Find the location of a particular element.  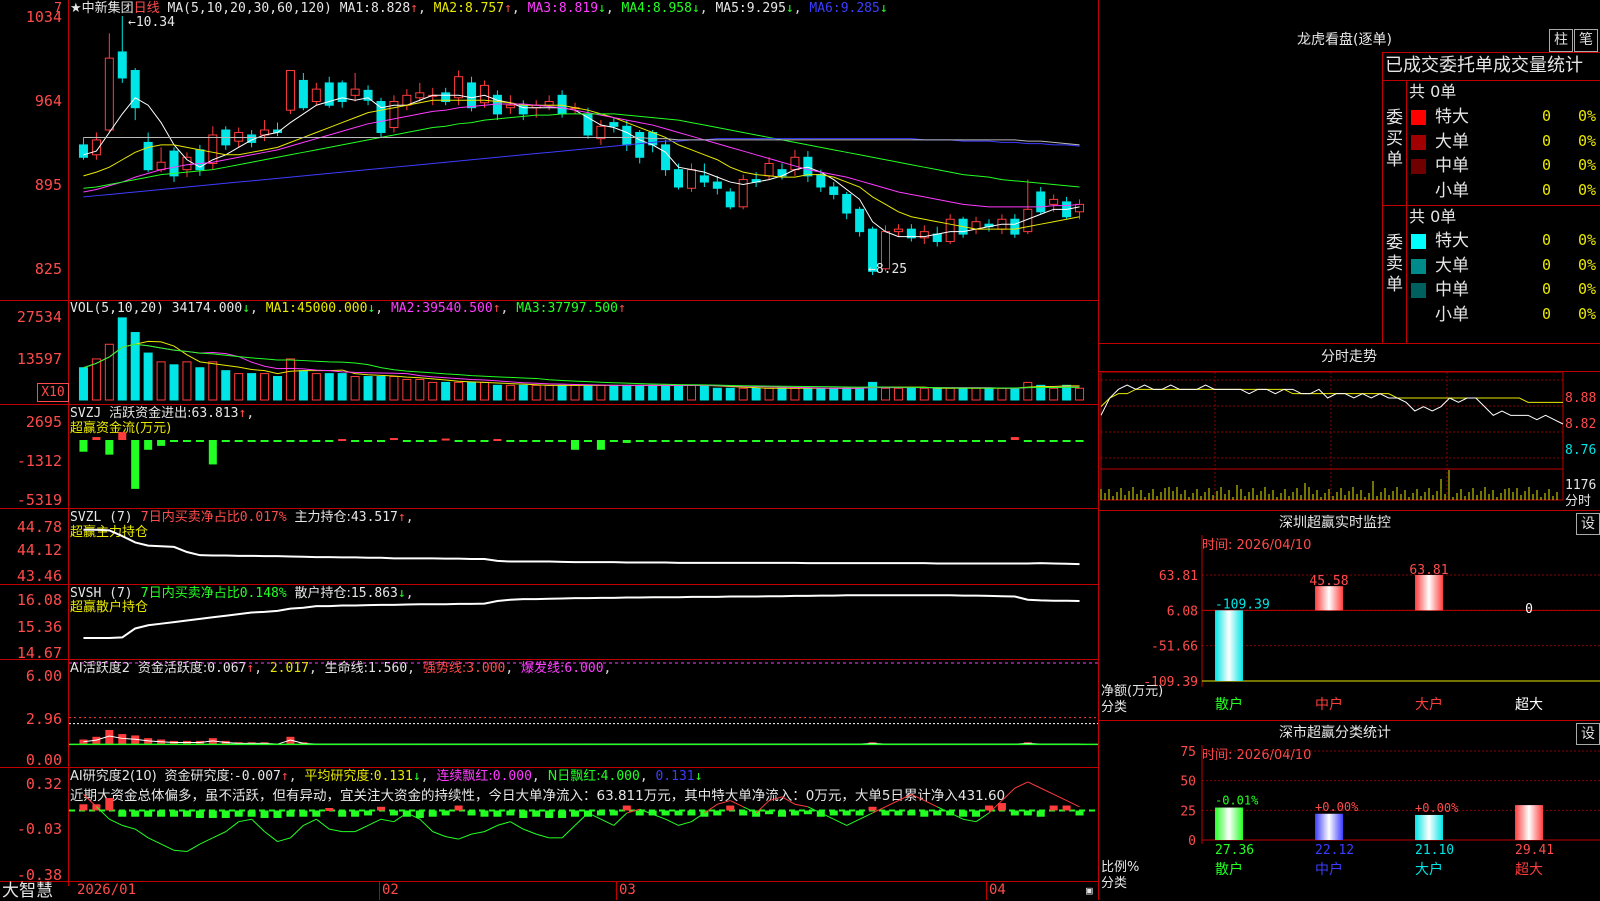

ai1-tick-0: 6.00 is located at coordinates (43, 676).